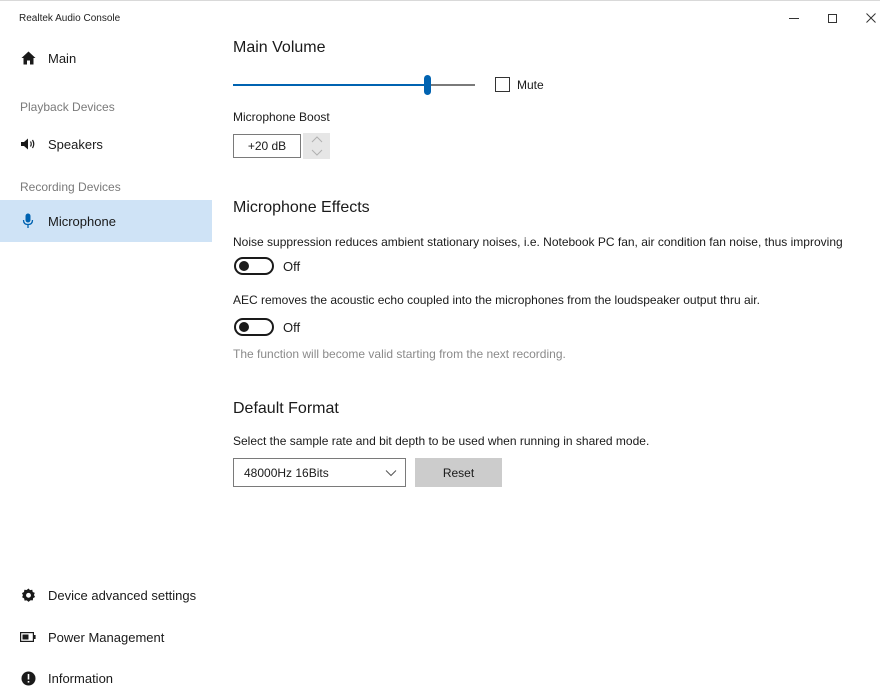 Image resolution: width=880 pixels, height=692 pixels. Describe the element at coordinates (292, 266) in the screenshot. I see `noise-suppression-state: Off` at that location.